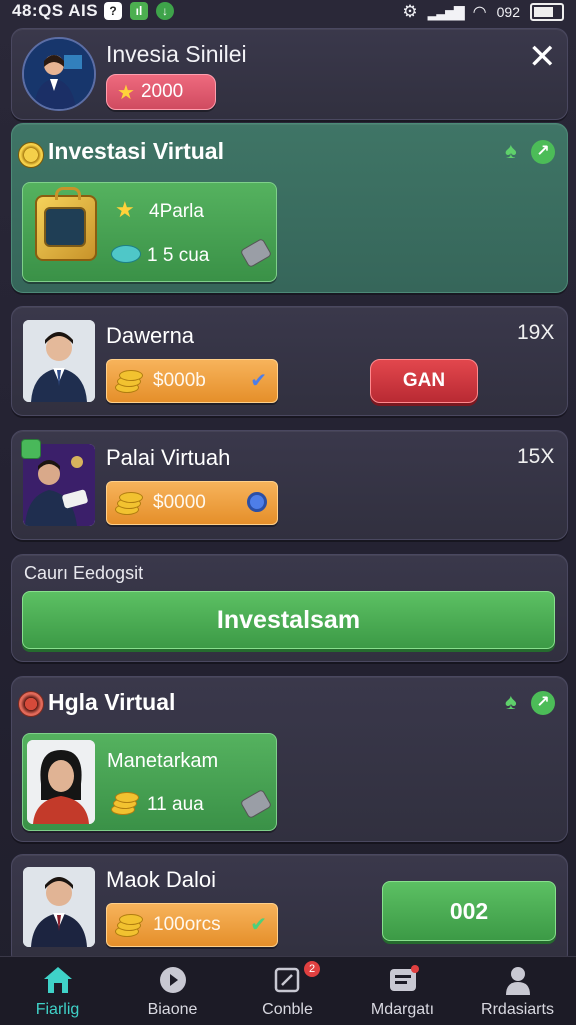  I want to click on record-icon, so click(31, 704).